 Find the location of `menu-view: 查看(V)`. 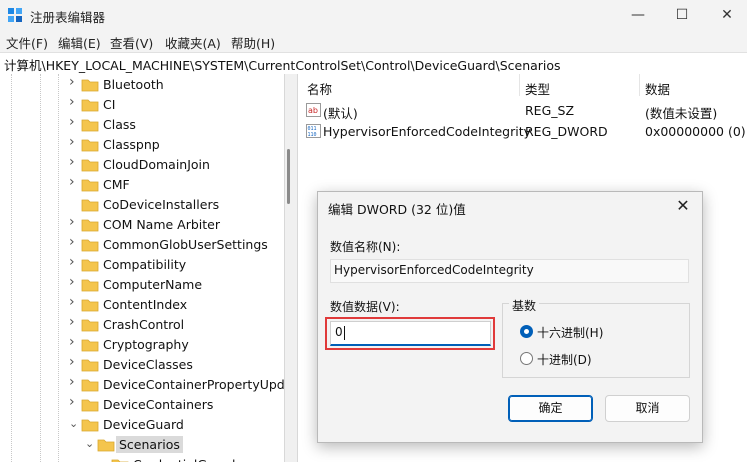

menu-view: 查看(V) is located at coordinates (131, 42).